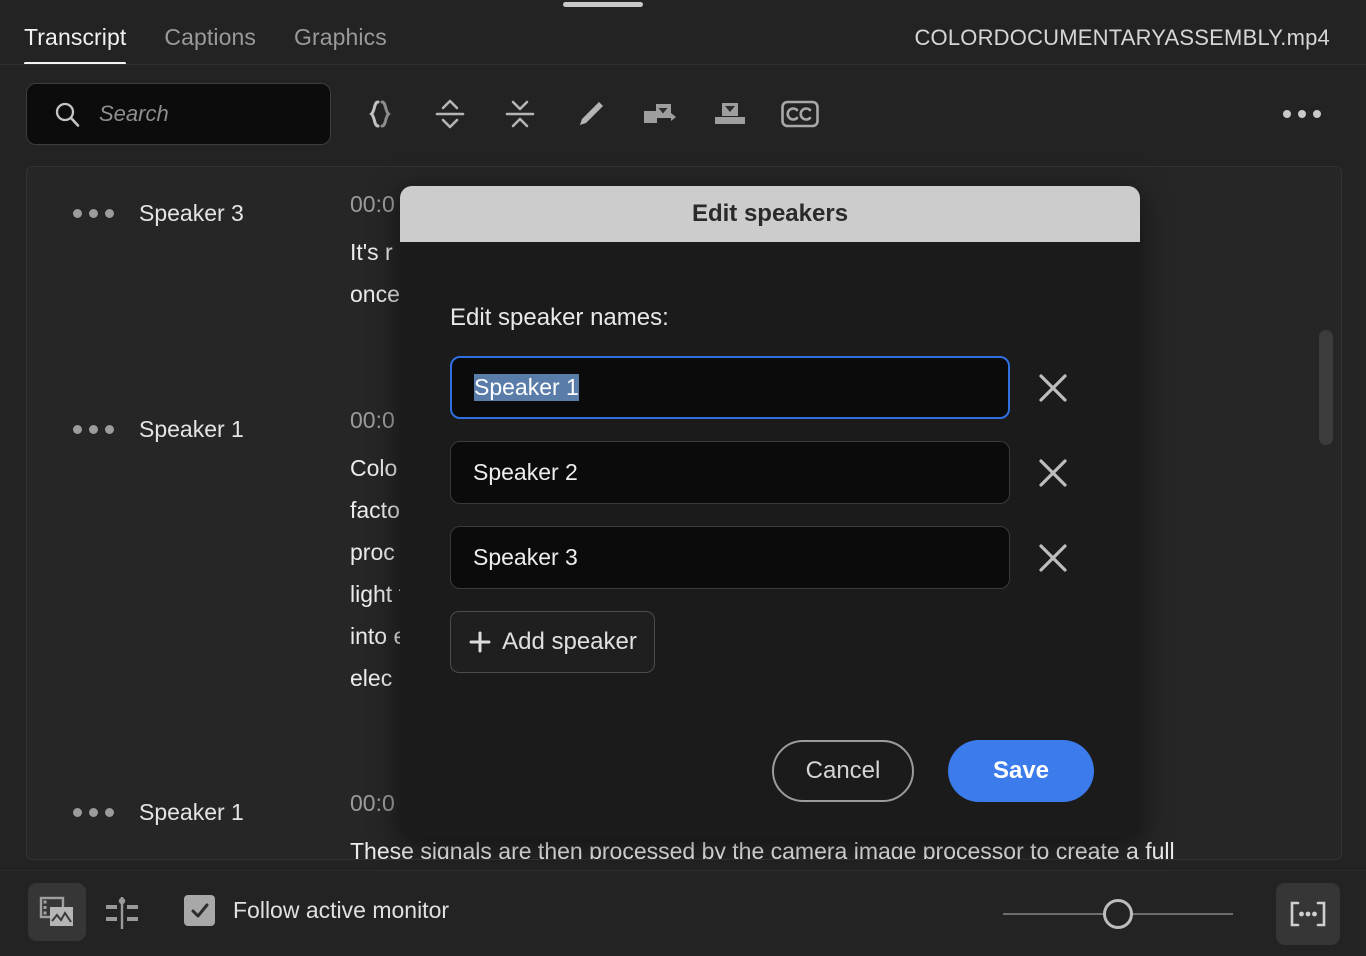 The height and width of the screenshot is (956, 1366). What do you see at coordinates (210, 44) in the screenshot?
I see `tab-captions: Captions` at bounding box center [210, 44].